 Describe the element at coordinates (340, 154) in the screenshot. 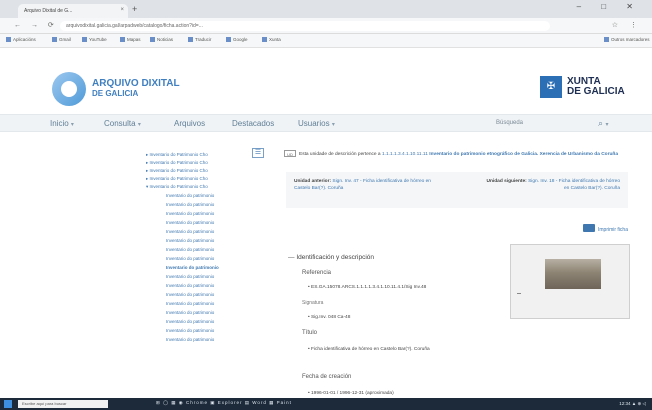

I see `parent-prefix: Esta unidade de descrición pertence a` at that location.